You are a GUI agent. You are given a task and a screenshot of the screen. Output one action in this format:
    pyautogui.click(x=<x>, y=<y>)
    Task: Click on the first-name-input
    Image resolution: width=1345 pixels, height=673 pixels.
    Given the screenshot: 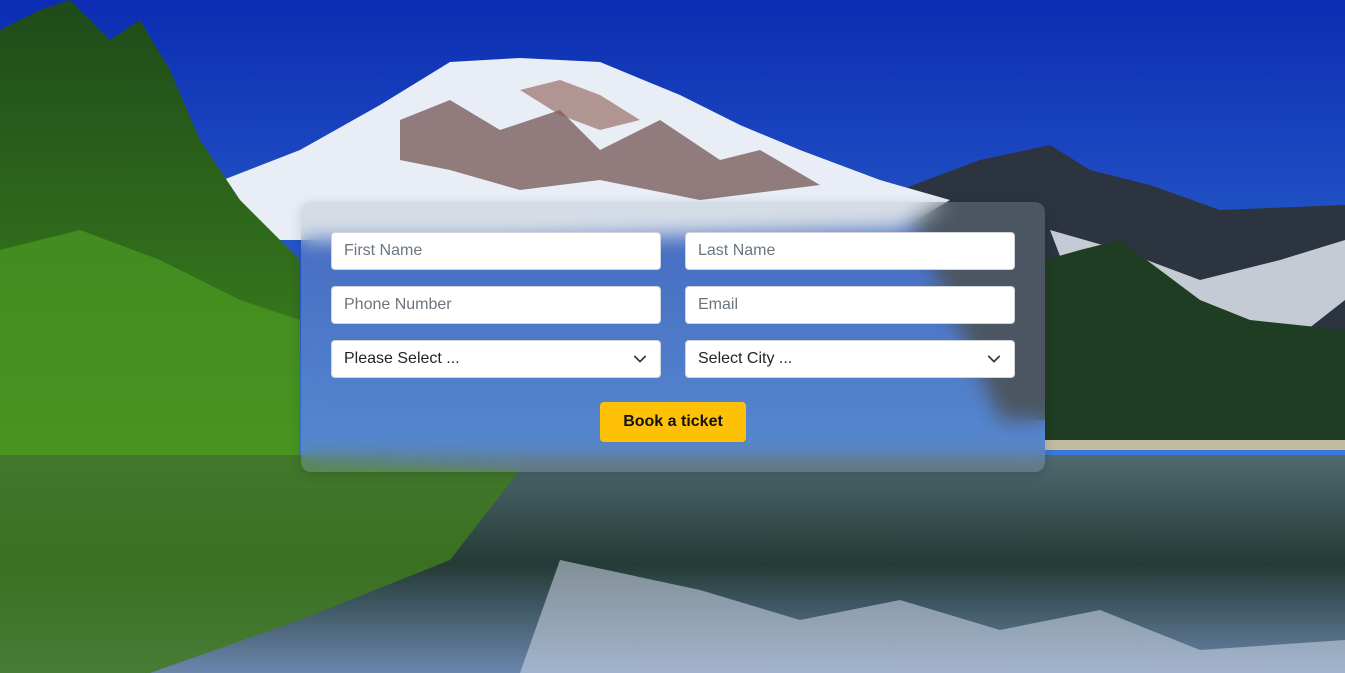 What is the action you would take?
    pyautogui.click(x=496, y=251)
    